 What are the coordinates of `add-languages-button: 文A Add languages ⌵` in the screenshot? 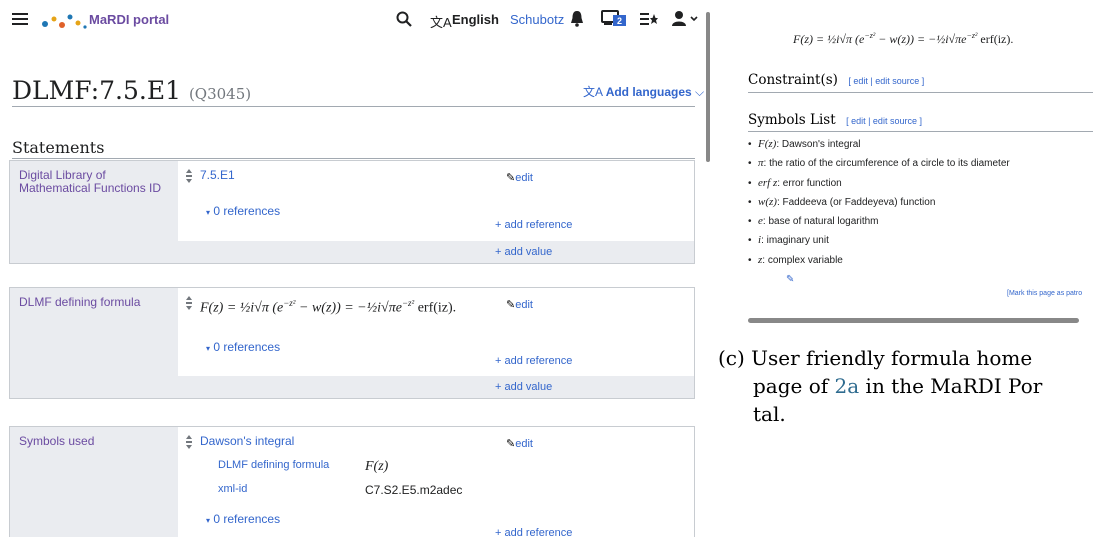 It's located at (643, 91).